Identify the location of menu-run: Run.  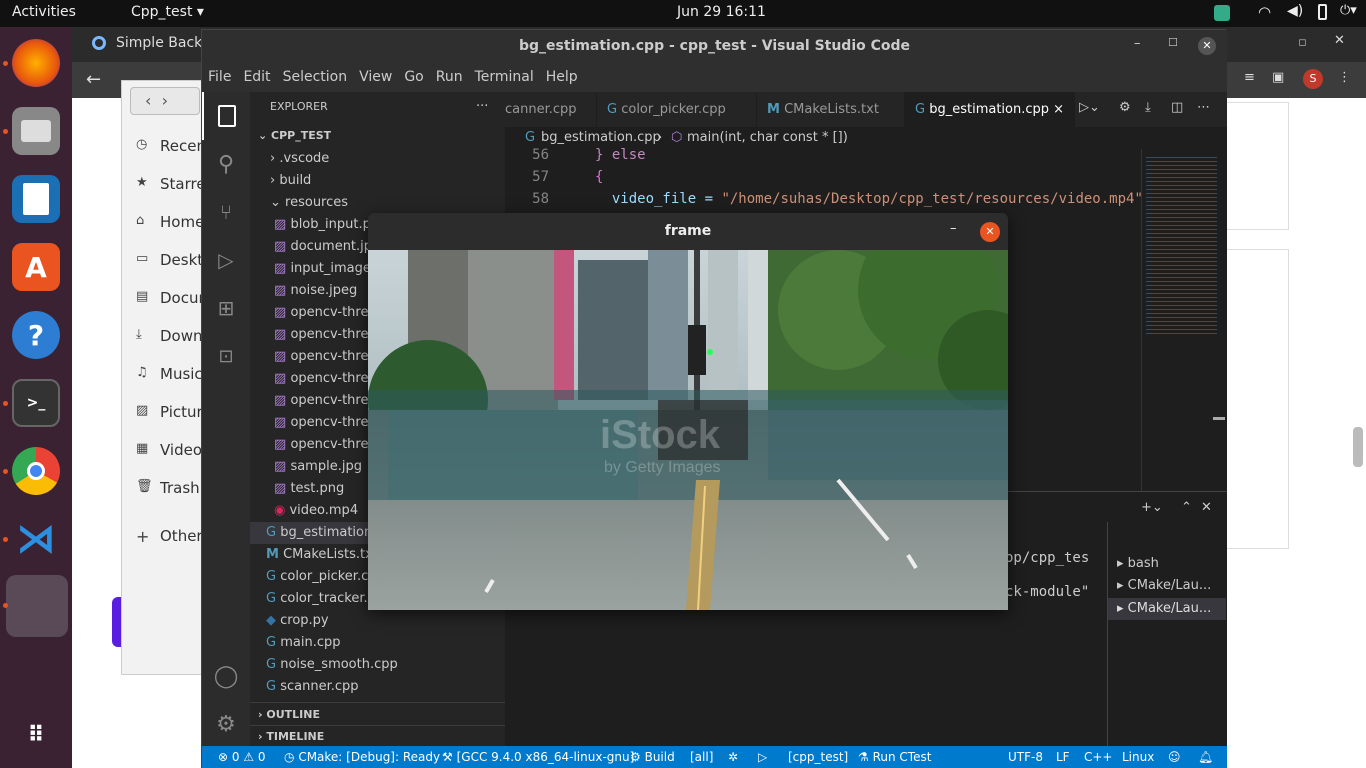
(449, 77).